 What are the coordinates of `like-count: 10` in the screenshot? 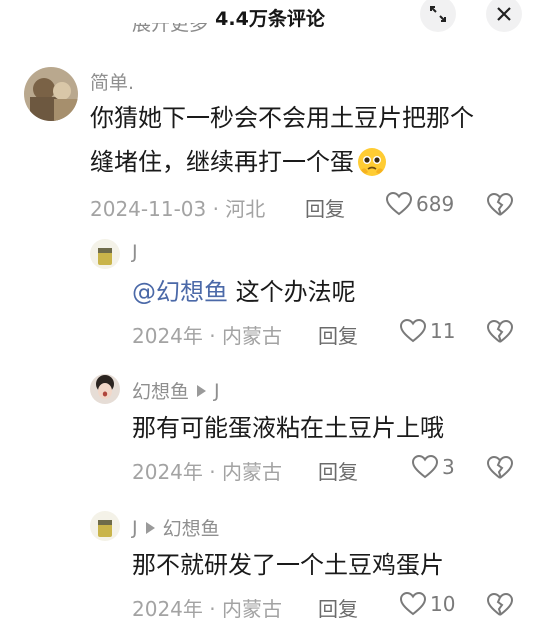 It's located at (443, 604).